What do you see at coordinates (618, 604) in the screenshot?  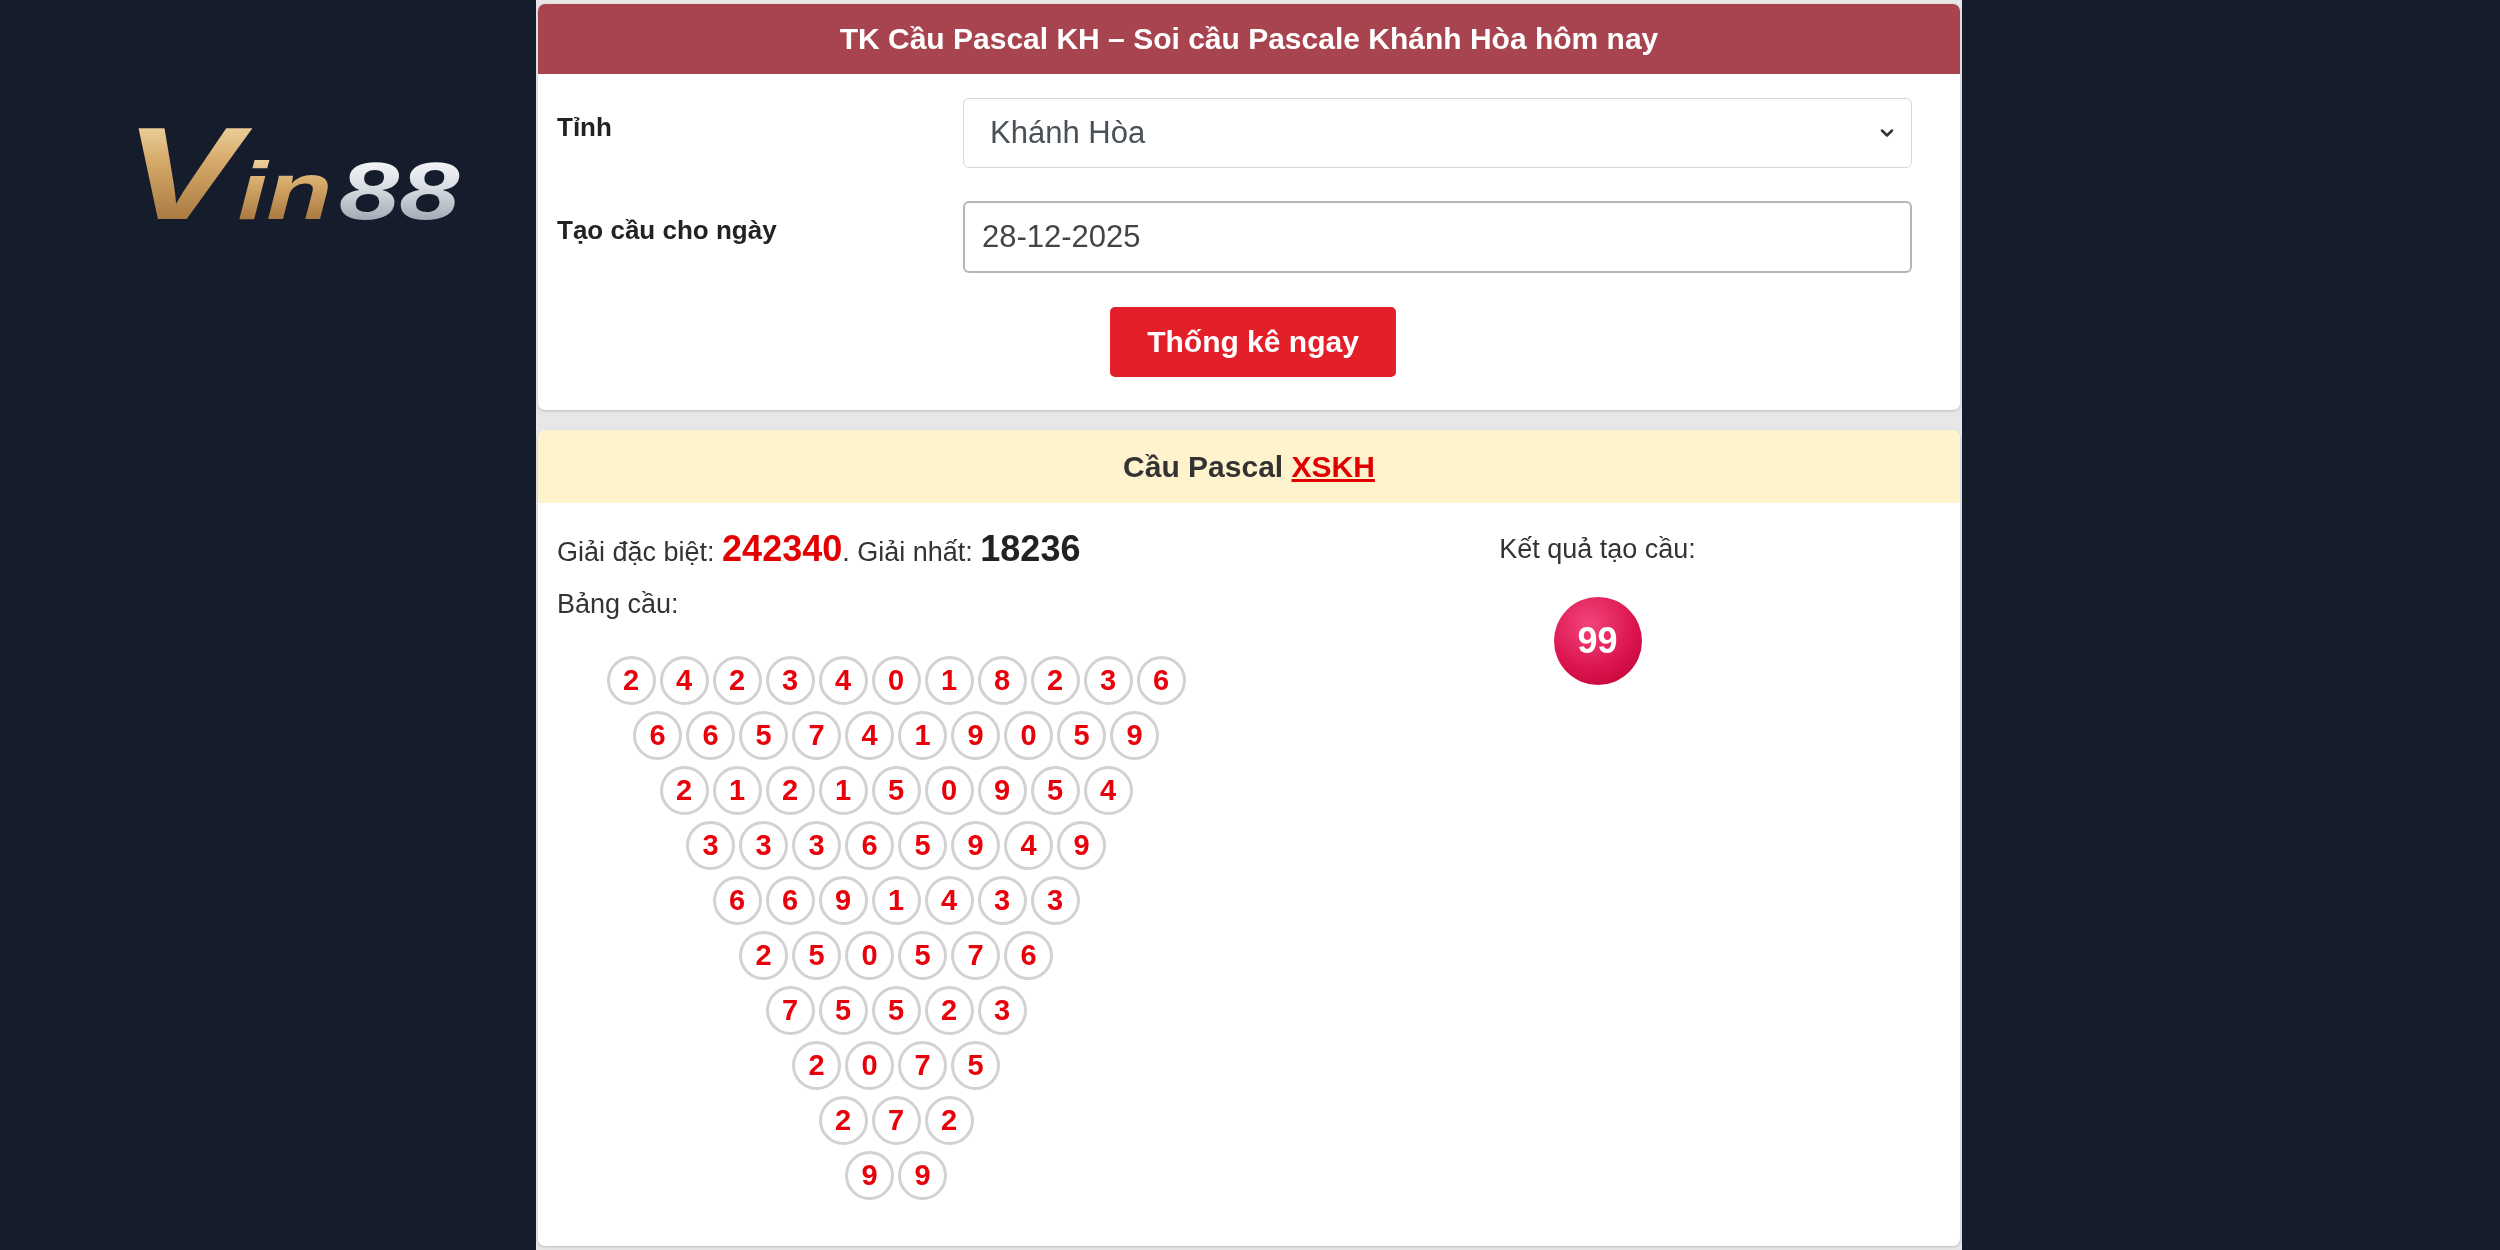 I see `table-label: Bảng cầu:` at bounding box center [618, 604].